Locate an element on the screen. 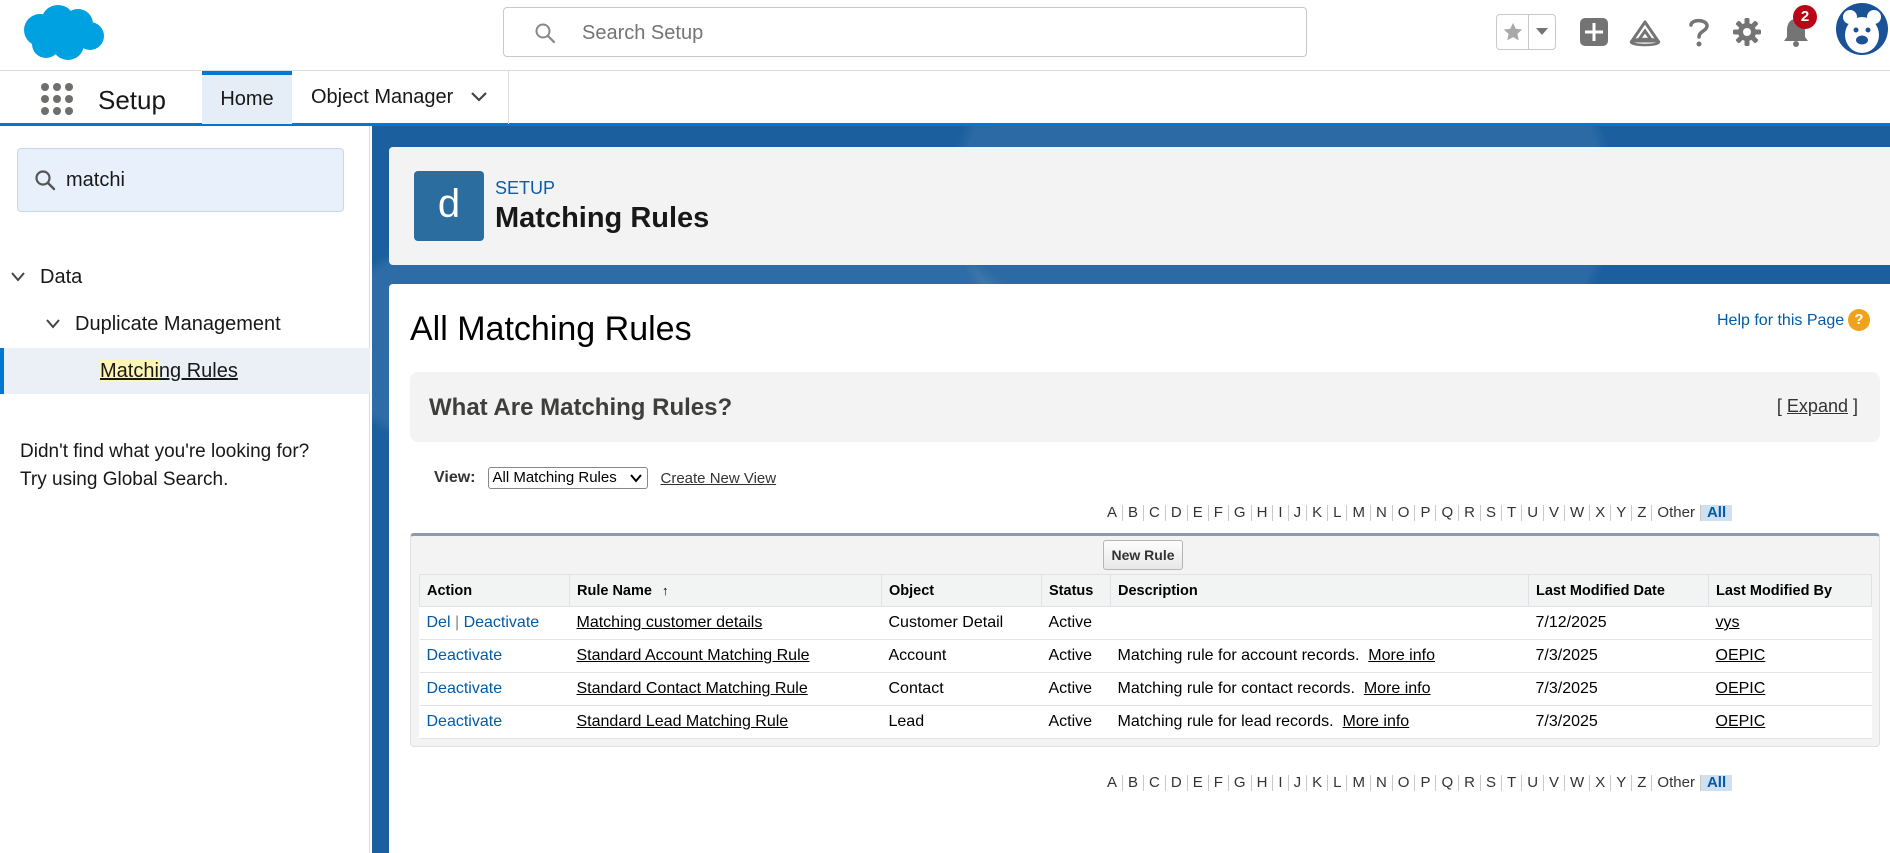 The height and width of the screenshot is (853, 1890). tree-item-duplicate-management: Duplicate Management is located at coordinates (185, 324).